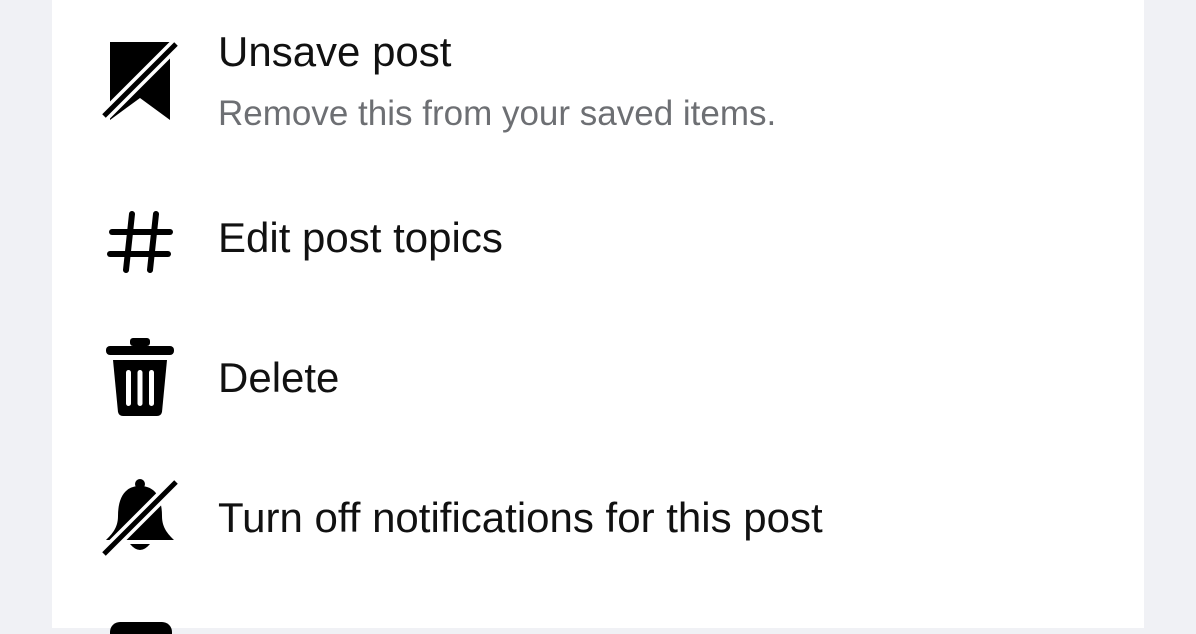 This screenshot has height=634, width=1196. I want to click on menu-item-title: Unsave post, so click(335, 51).